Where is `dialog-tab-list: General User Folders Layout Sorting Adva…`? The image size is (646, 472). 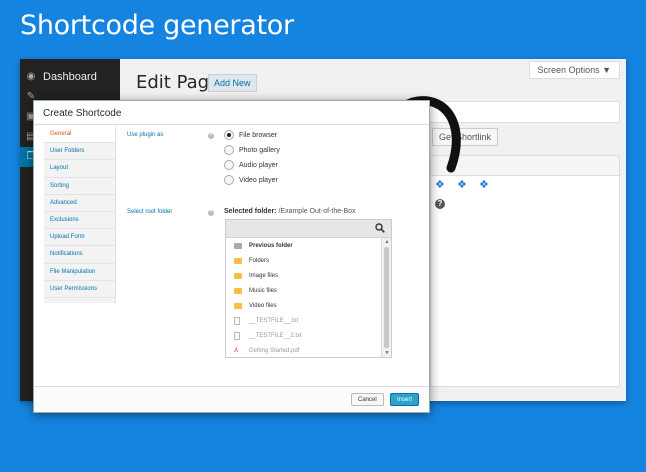
dialog-tab-list: General User Folders Layout Sorting Adva… is located at coordinates (80, 214).